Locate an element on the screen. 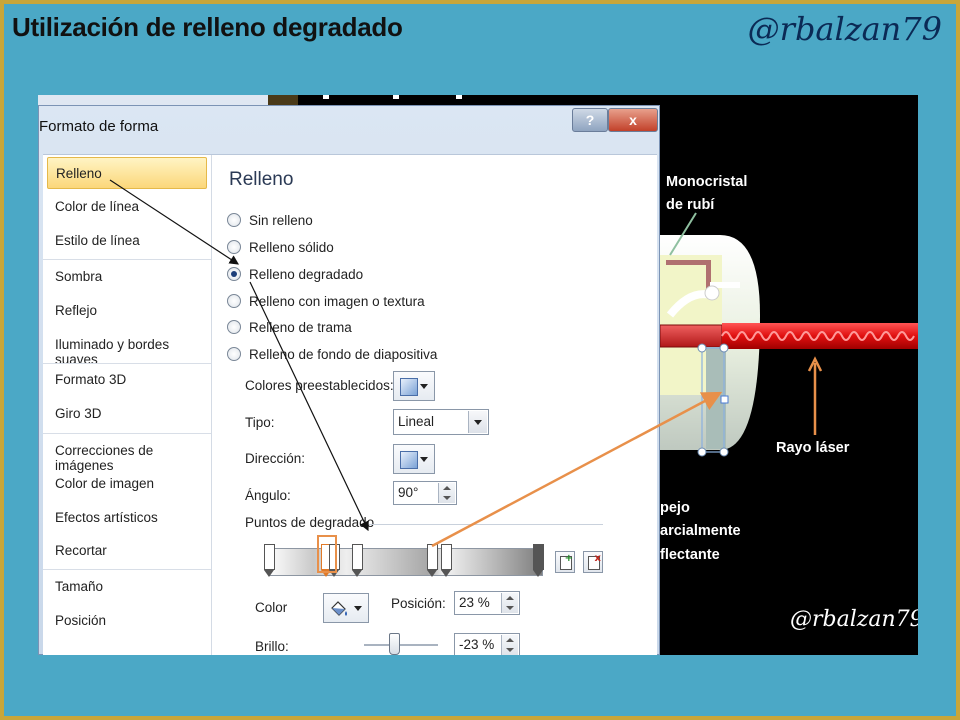 This screenshot has height=720, width=960. position-value: 23 % is located at coordinates (474, 602).